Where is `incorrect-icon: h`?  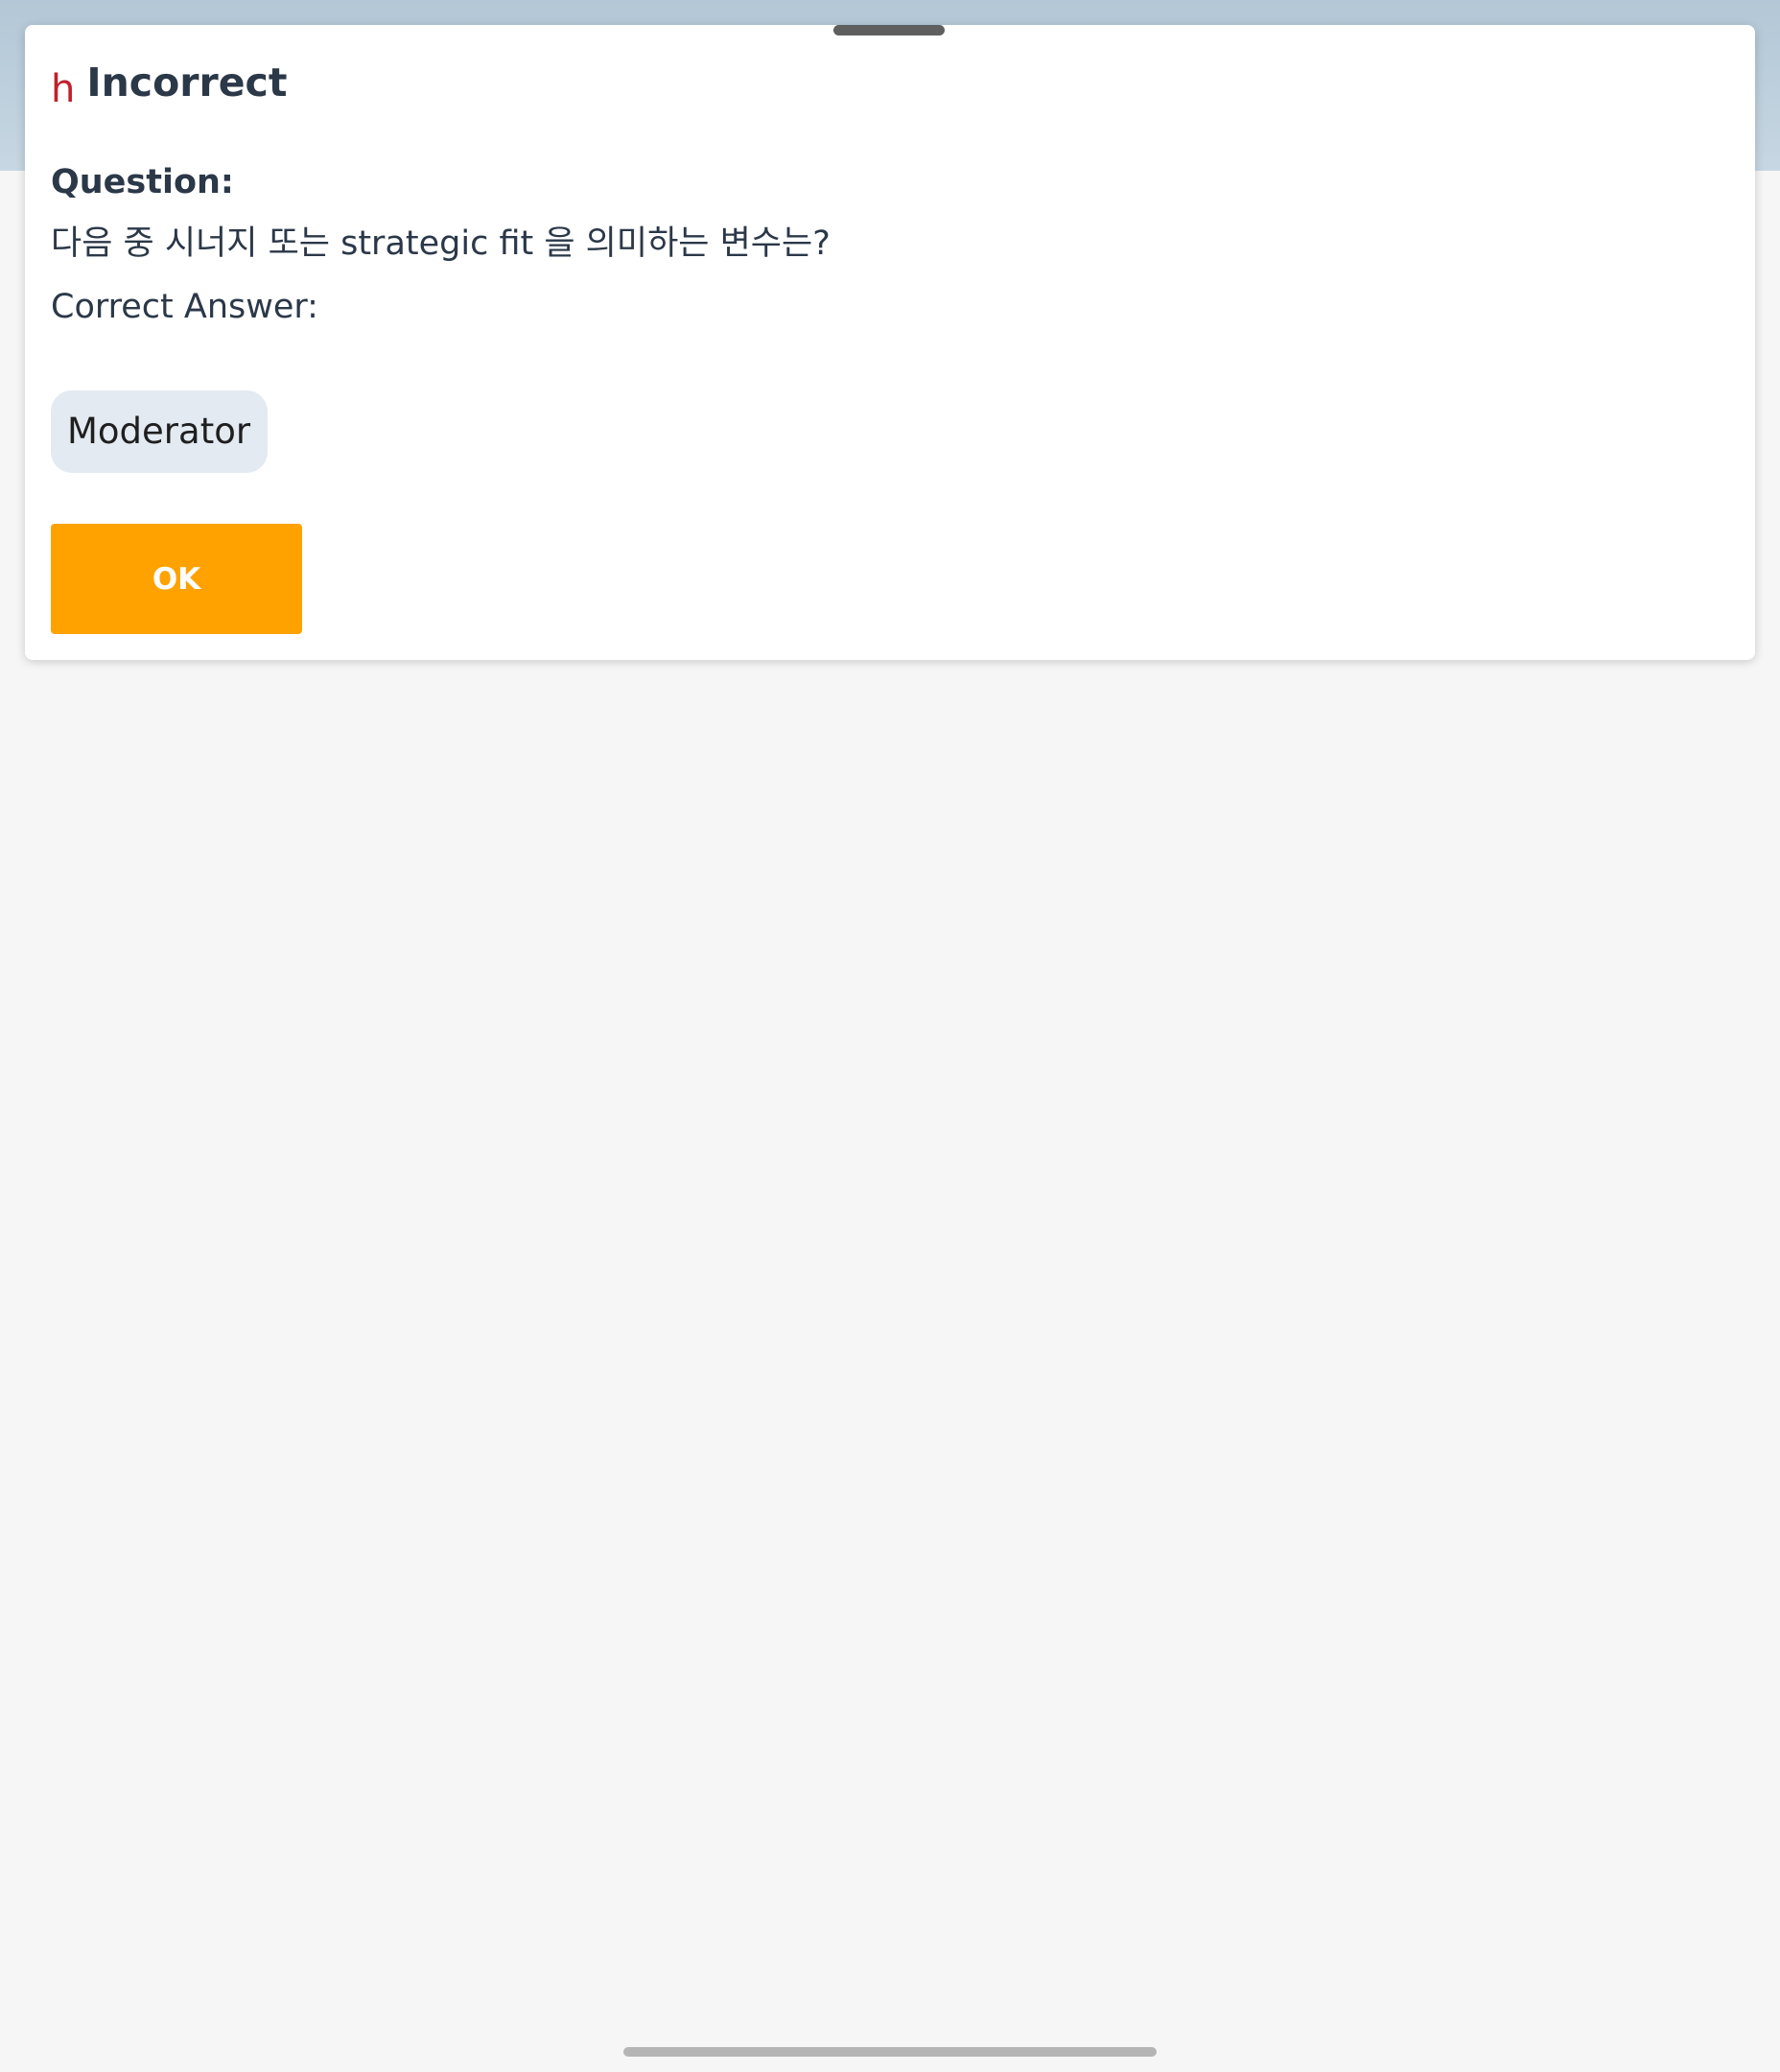
incorrect-icon: h is located at coordinates (63, 89).